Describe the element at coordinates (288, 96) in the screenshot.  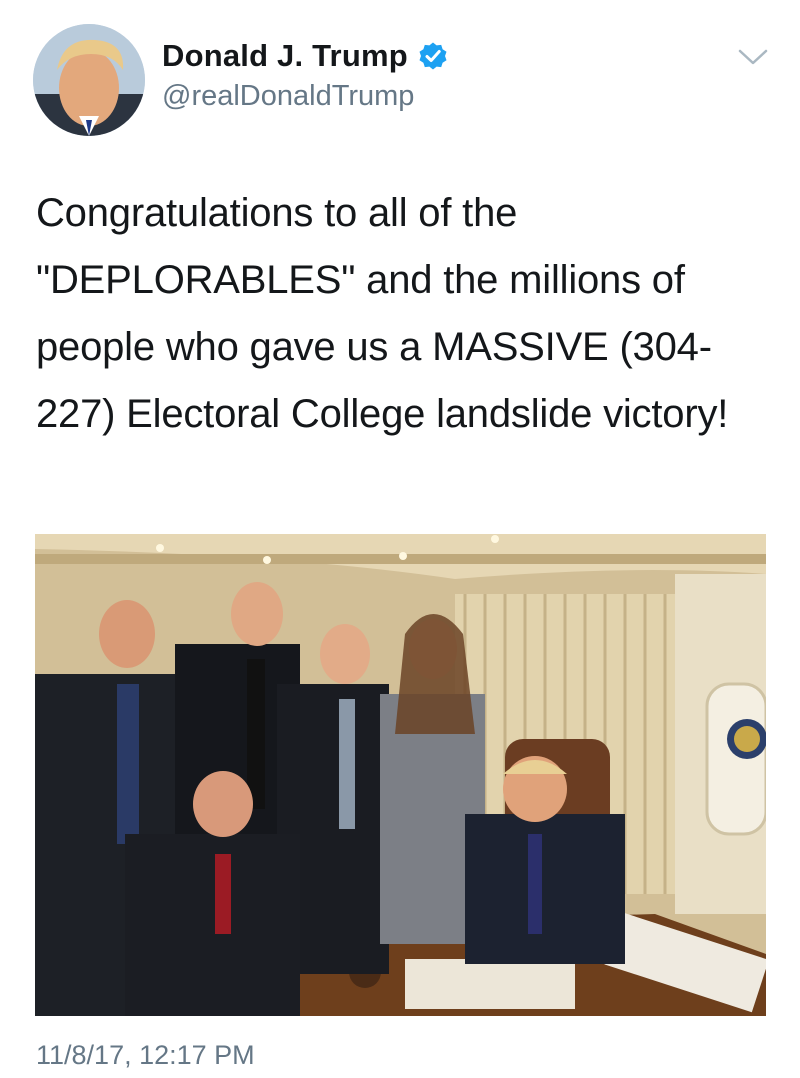
I see `user-handle: @realDonaldTrump` at that location.